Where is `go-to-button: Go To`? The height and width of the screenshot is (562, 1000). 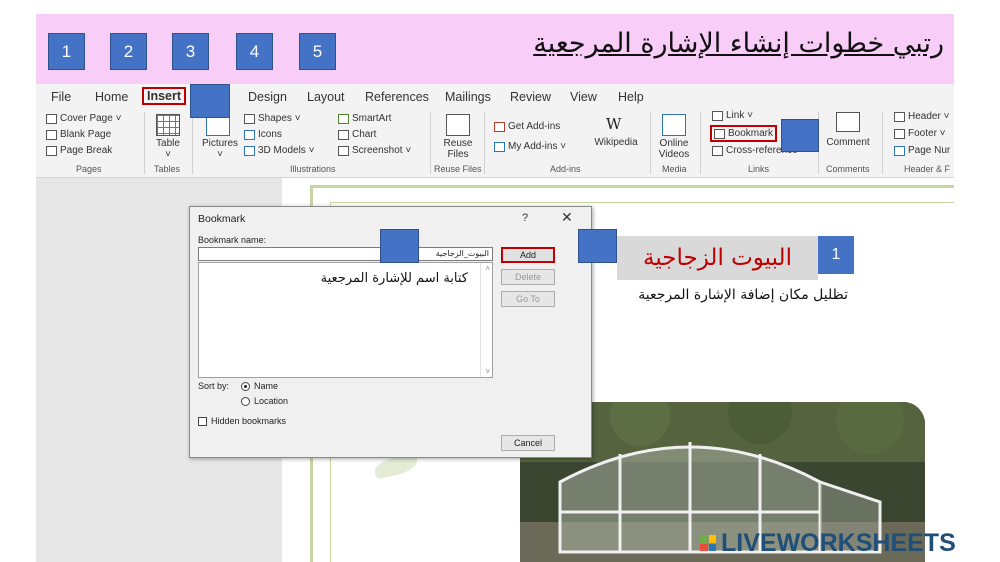 go-to-button: Go To is located at coordinates (528, 299).